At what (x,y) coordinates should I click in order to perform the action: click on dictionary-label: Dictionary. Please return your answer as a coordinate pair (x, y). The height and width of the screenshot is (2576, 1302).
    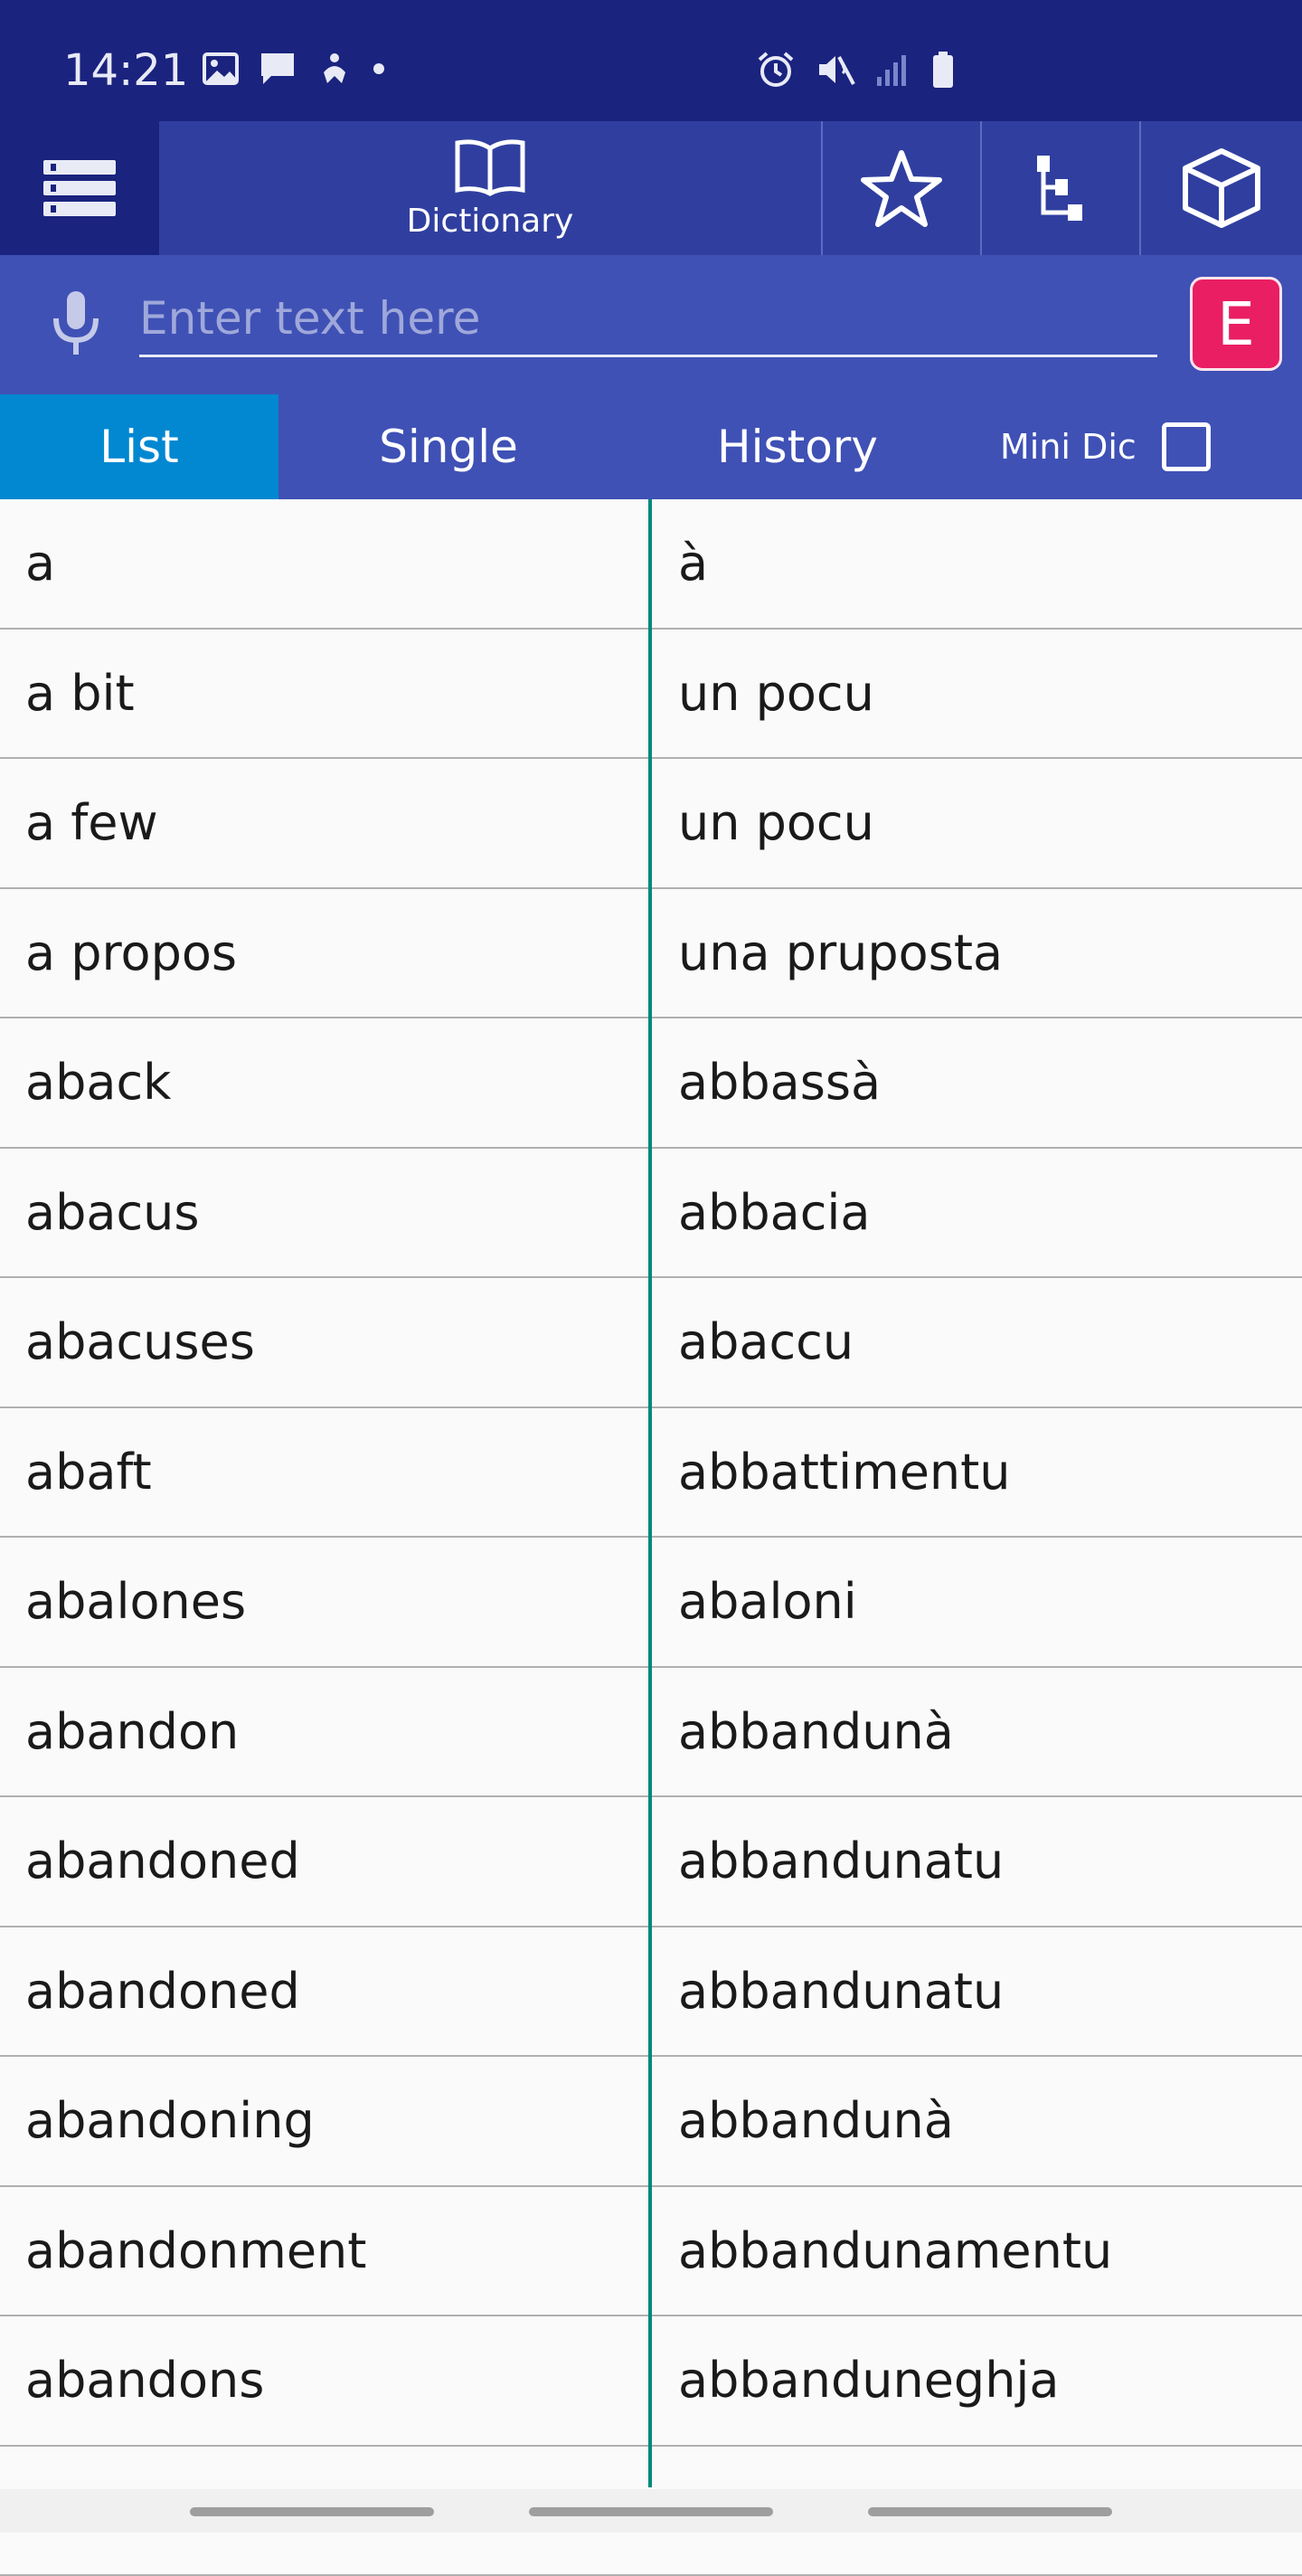
    Looking at the image, I should click on (491, 222).